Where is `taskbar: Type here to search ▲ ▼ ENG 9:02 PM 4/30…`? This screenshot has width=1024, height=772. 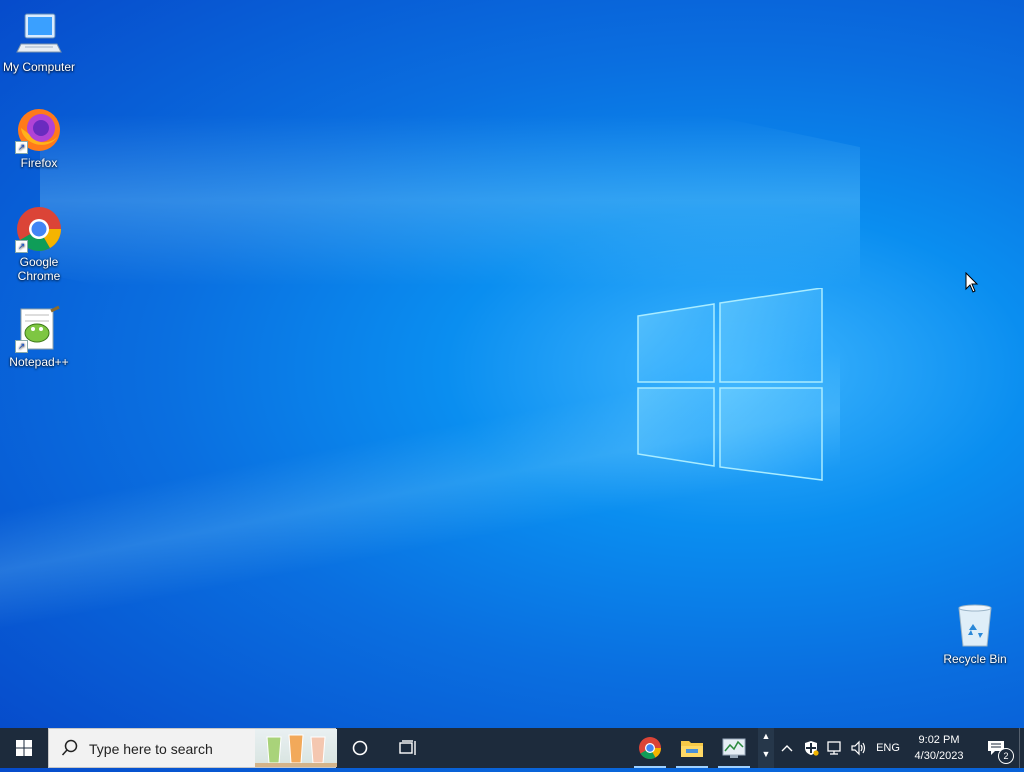 taskbar: Type here to search ▲ ▼ ENG 9:02 PM 4/30… is located at coordinates (512, 748).